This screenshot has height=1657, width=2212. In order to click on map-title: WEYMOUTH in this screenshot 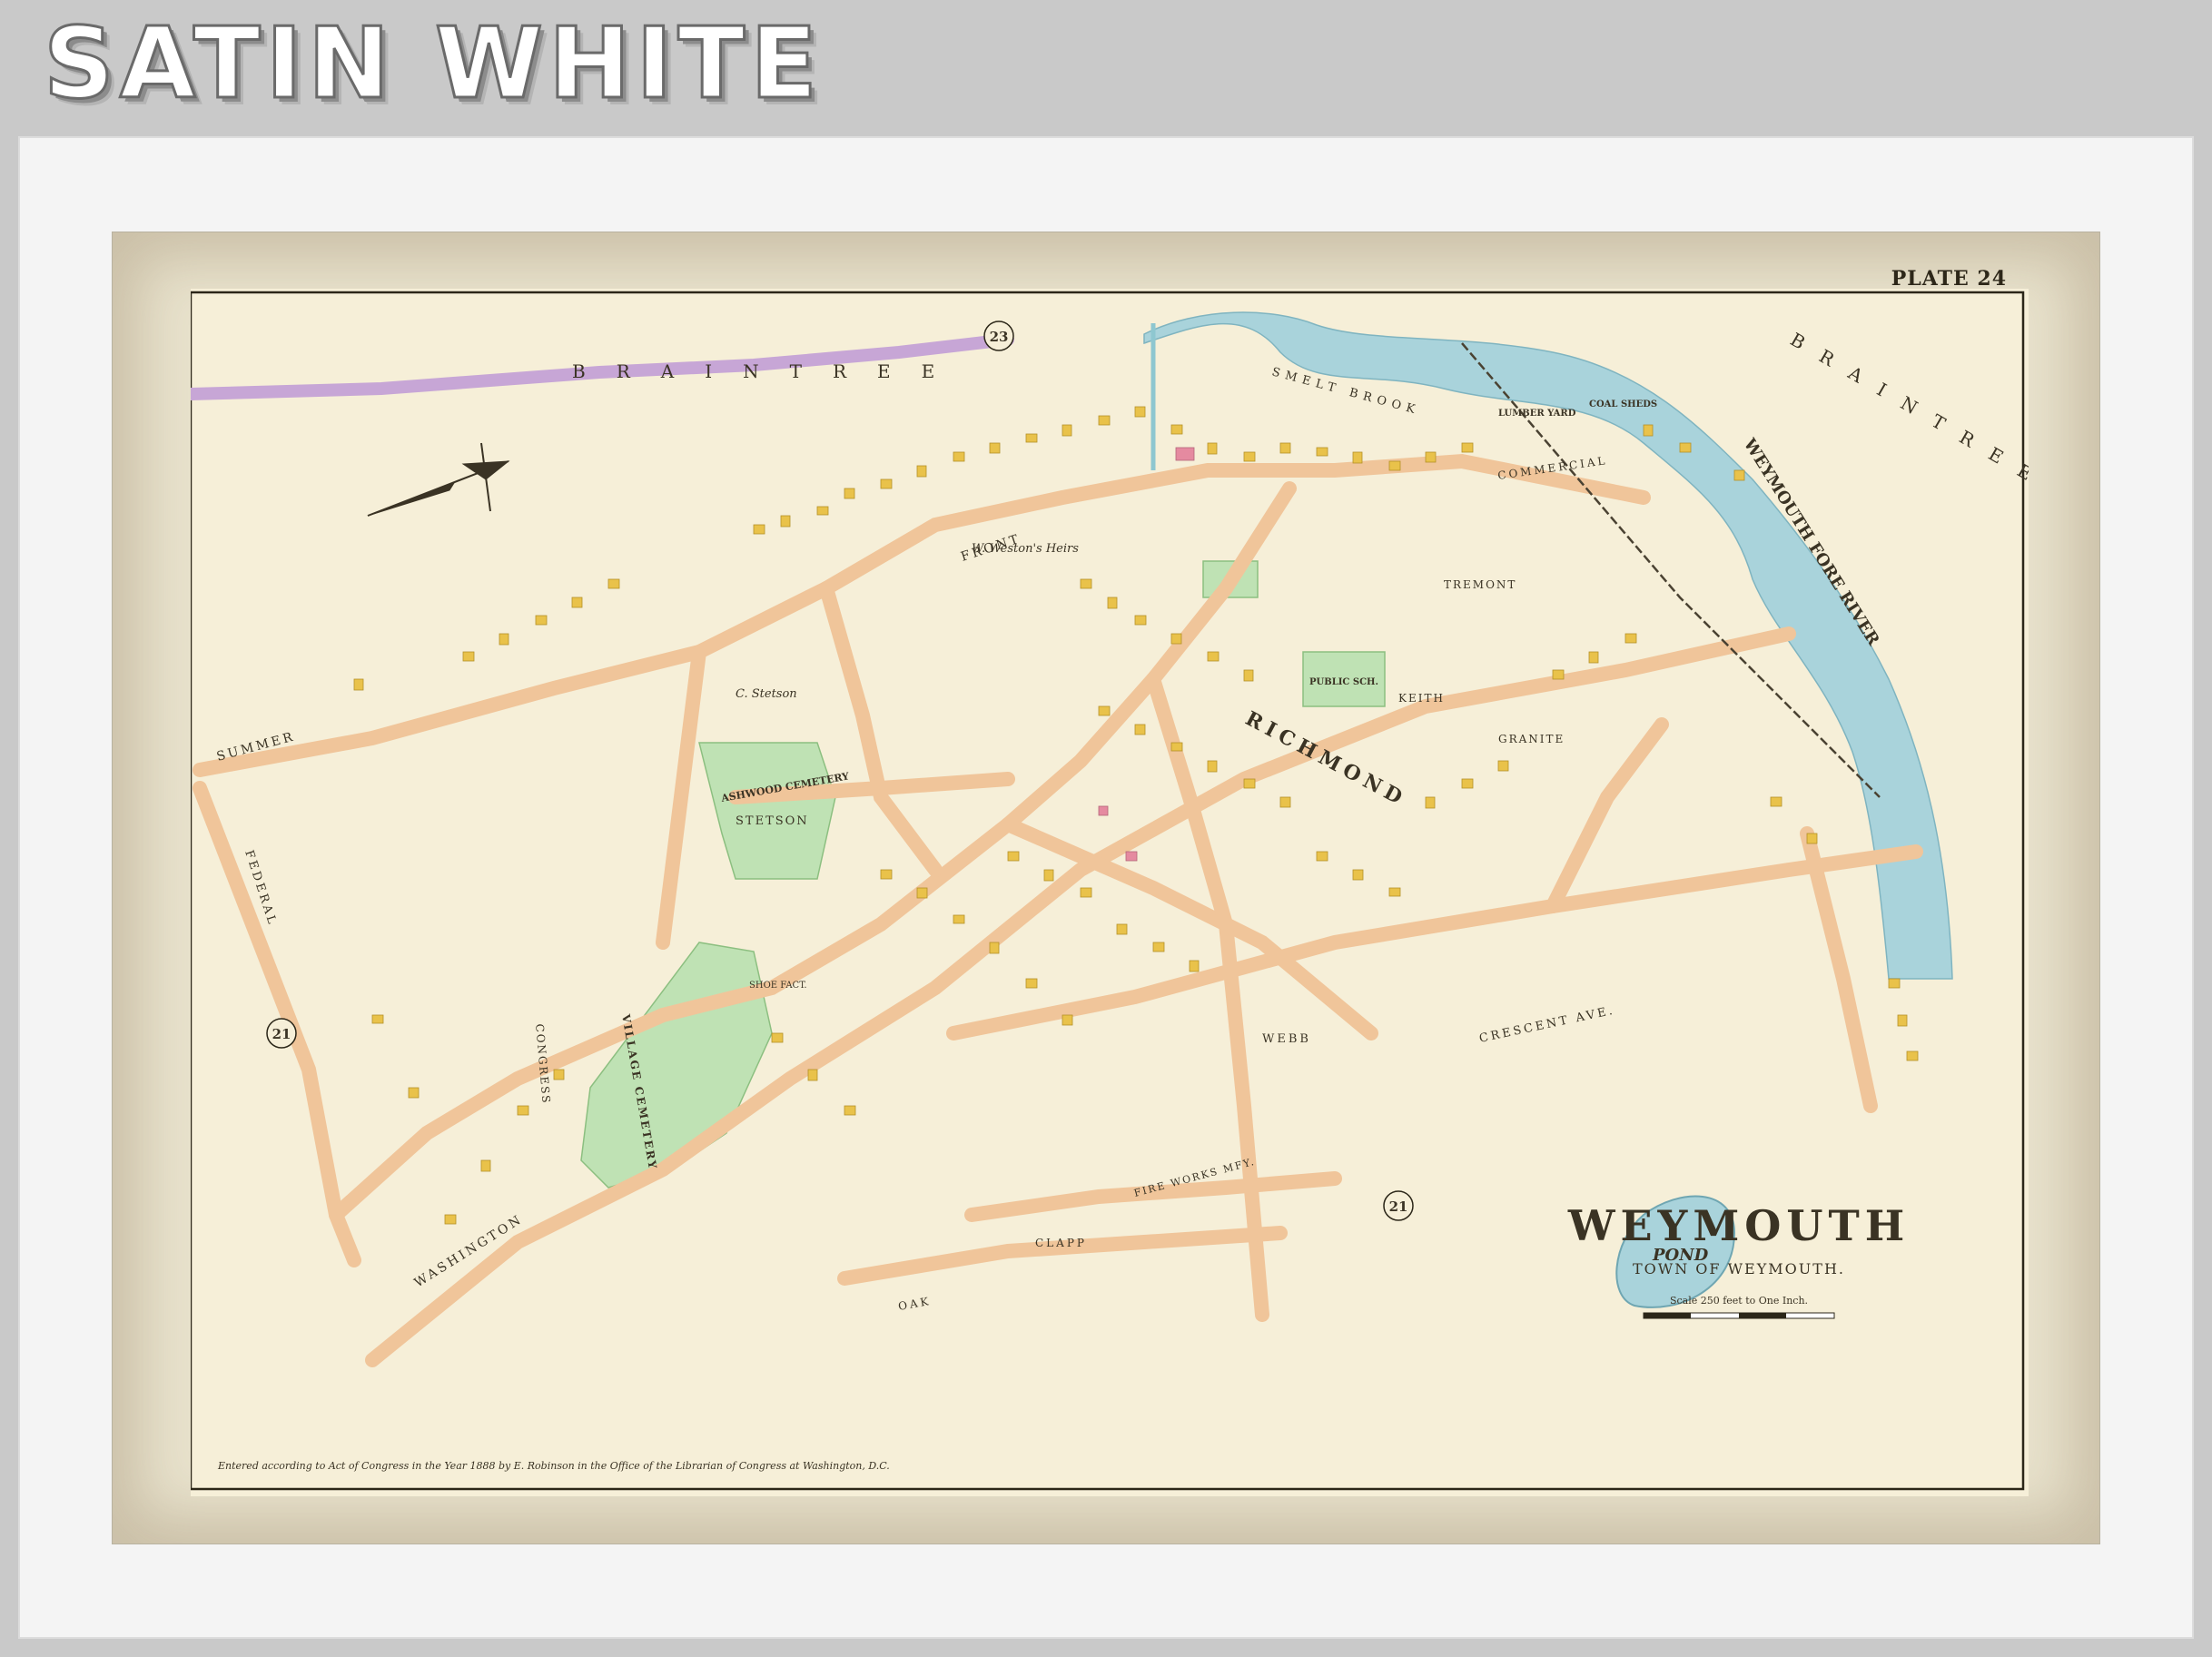, I will do `click(1739, 1226)`.